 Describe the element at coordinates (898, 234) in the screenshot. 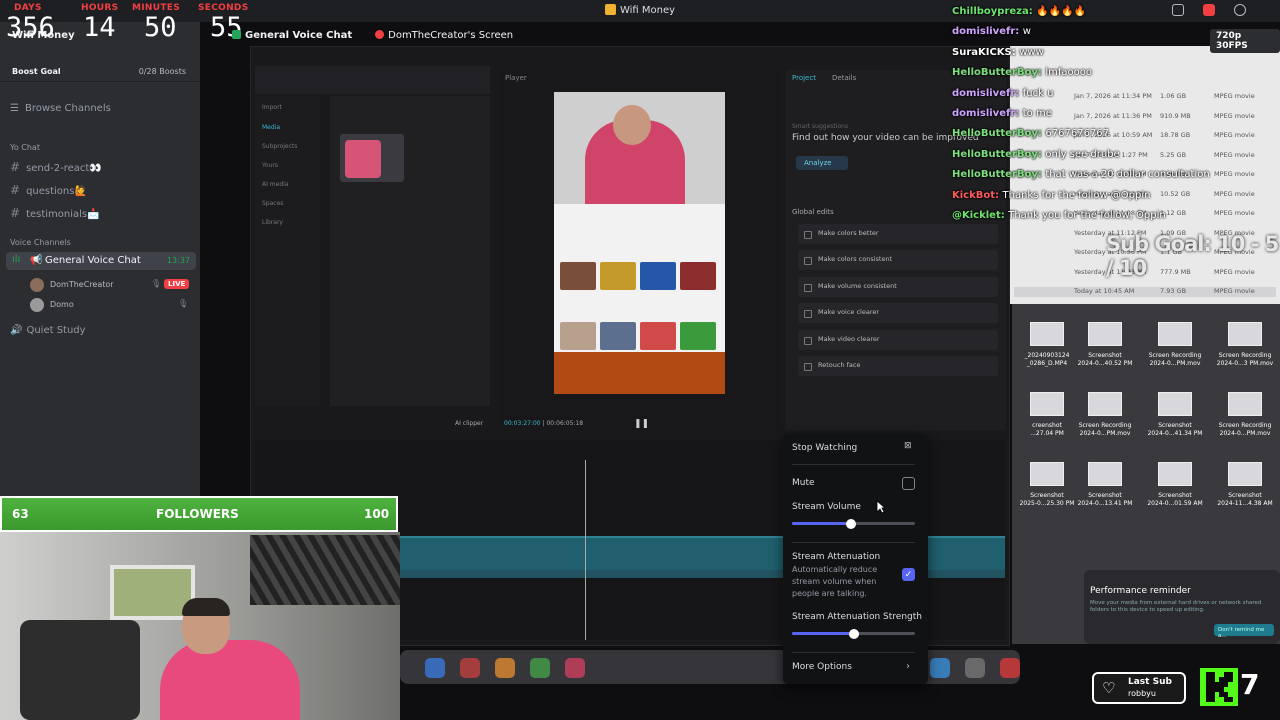

I see `global-edit-item: Make colors better` at that location.